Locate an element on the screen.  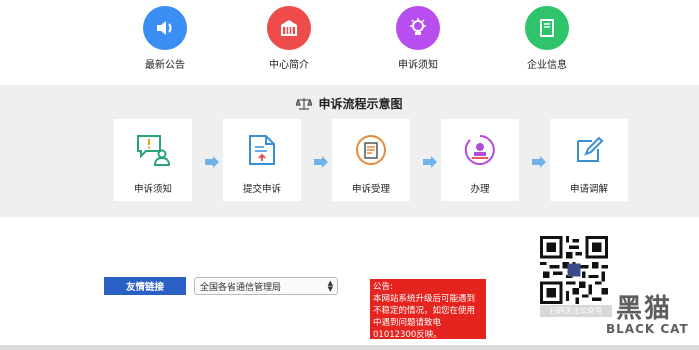
step-submit-complaint: 提交申诉 is located at coordinates (262, 160).